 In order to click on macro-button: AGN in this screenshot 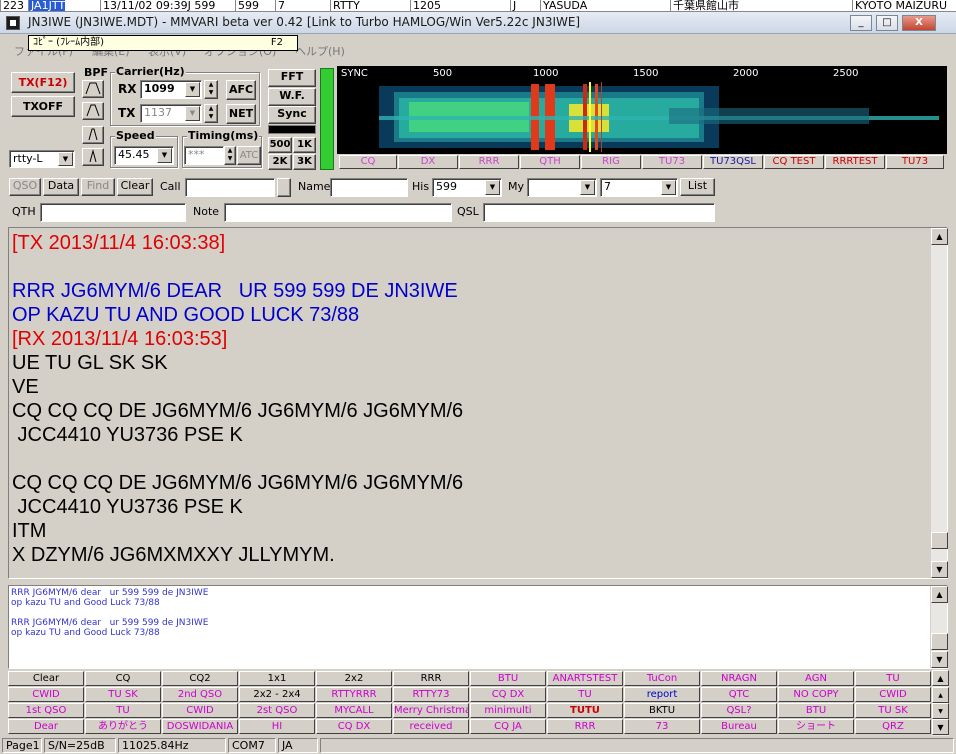, I will do `click(816, 678)`.